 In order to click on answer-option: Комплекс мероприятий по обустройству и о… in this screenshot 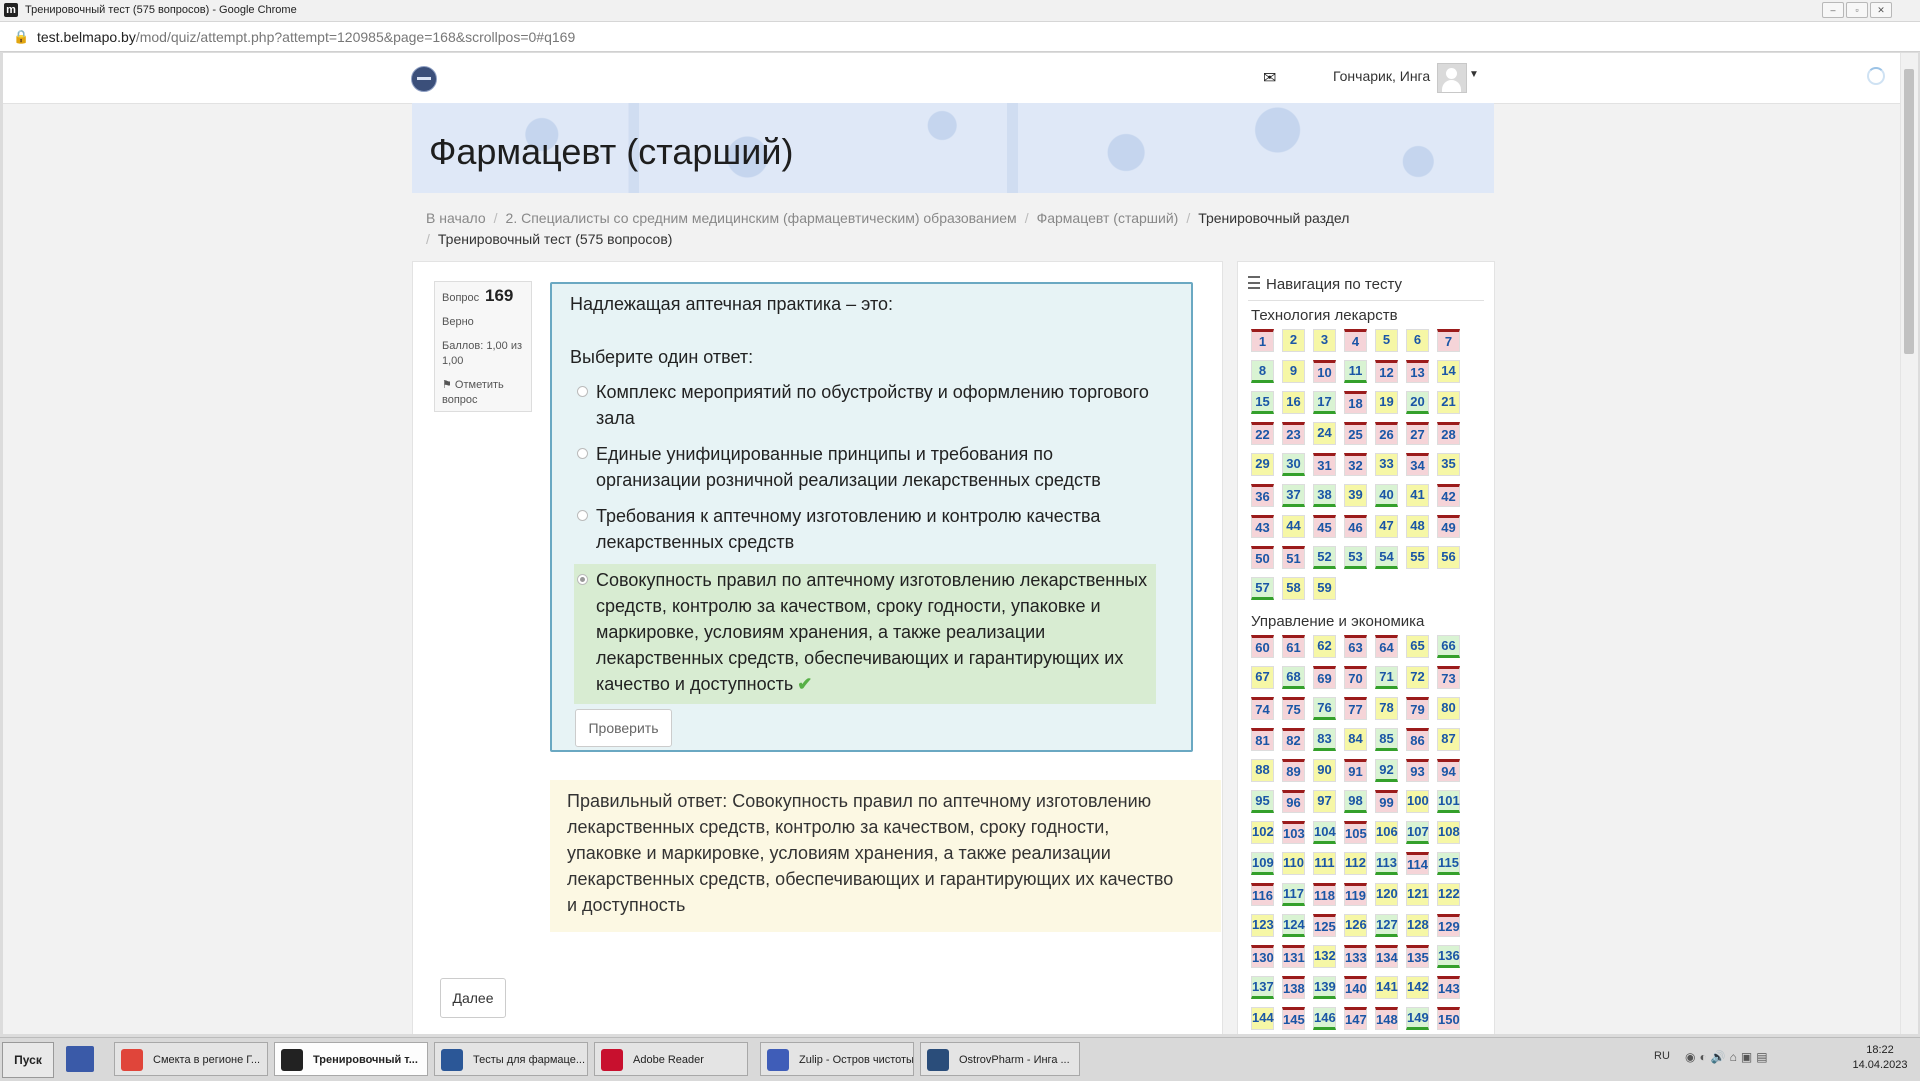, I will do `click(865, 405)`.